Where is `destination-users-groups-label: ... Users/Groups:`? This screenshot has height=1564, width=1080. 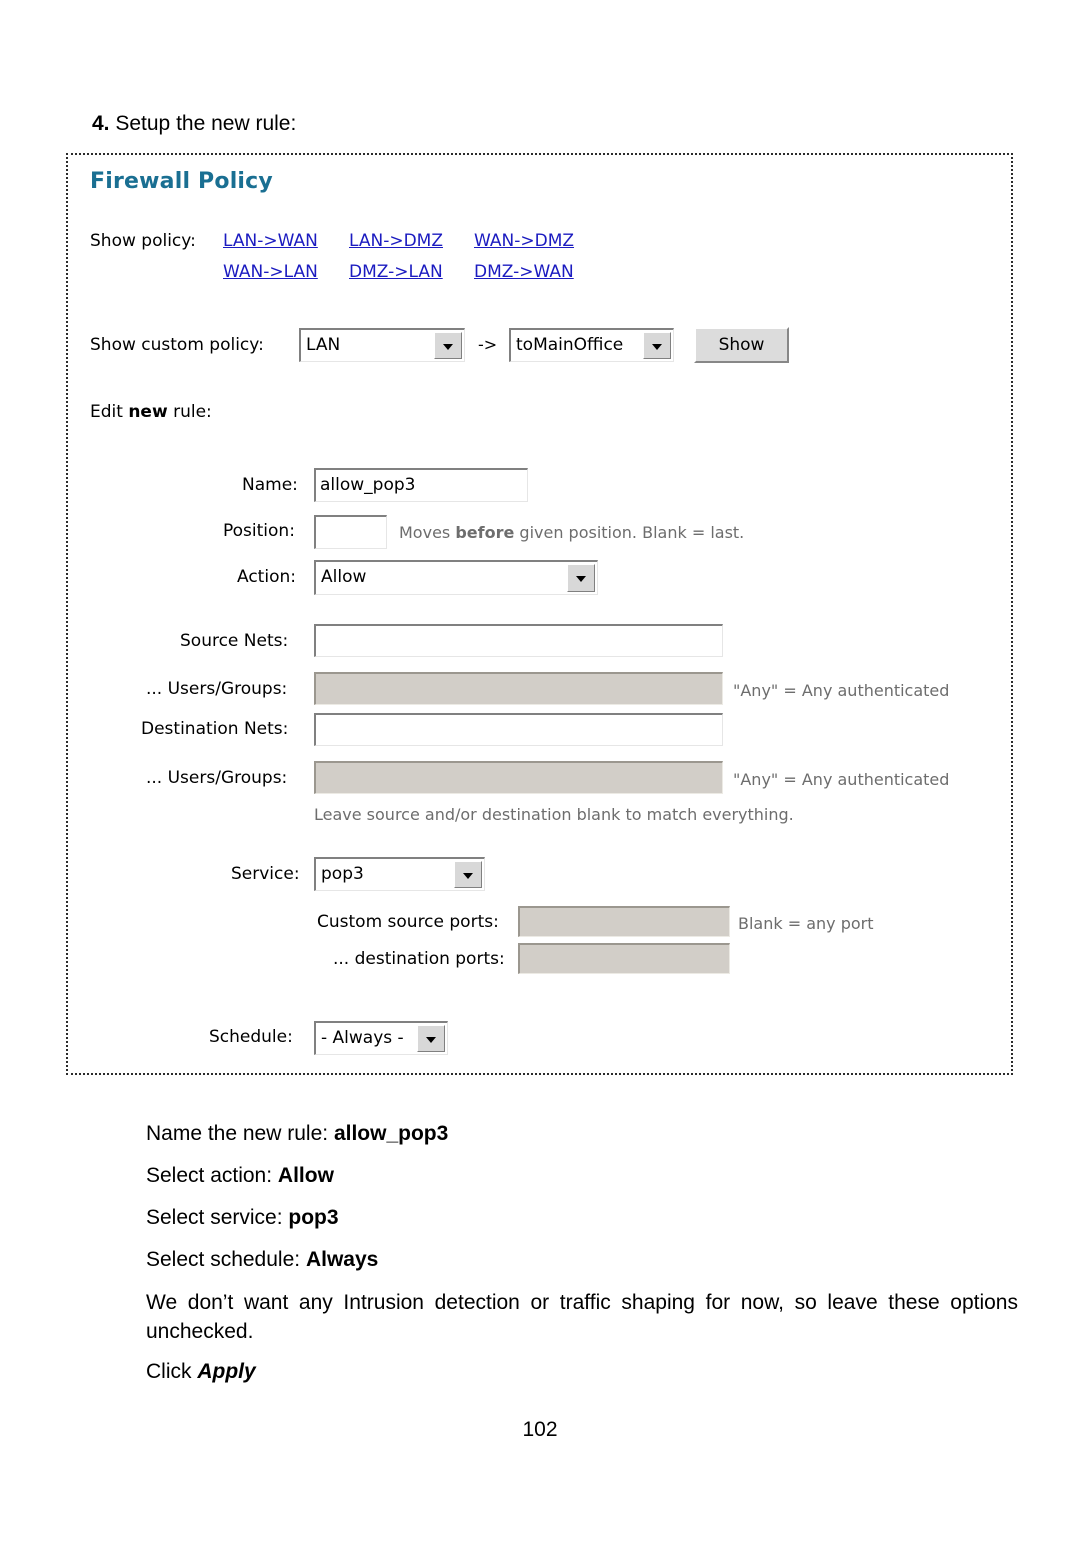
destination-users-groups-label: ... Users/Groups: is located at coordinates (217, 778).